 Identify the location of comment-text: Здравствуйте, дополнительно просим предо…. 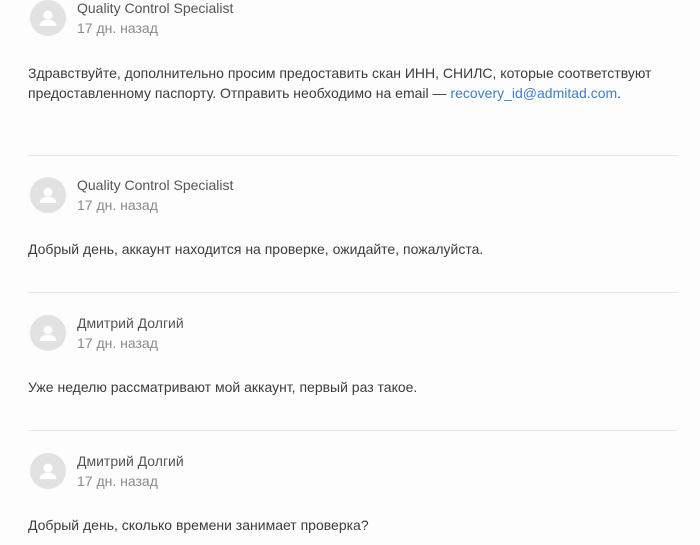
(358, 83).